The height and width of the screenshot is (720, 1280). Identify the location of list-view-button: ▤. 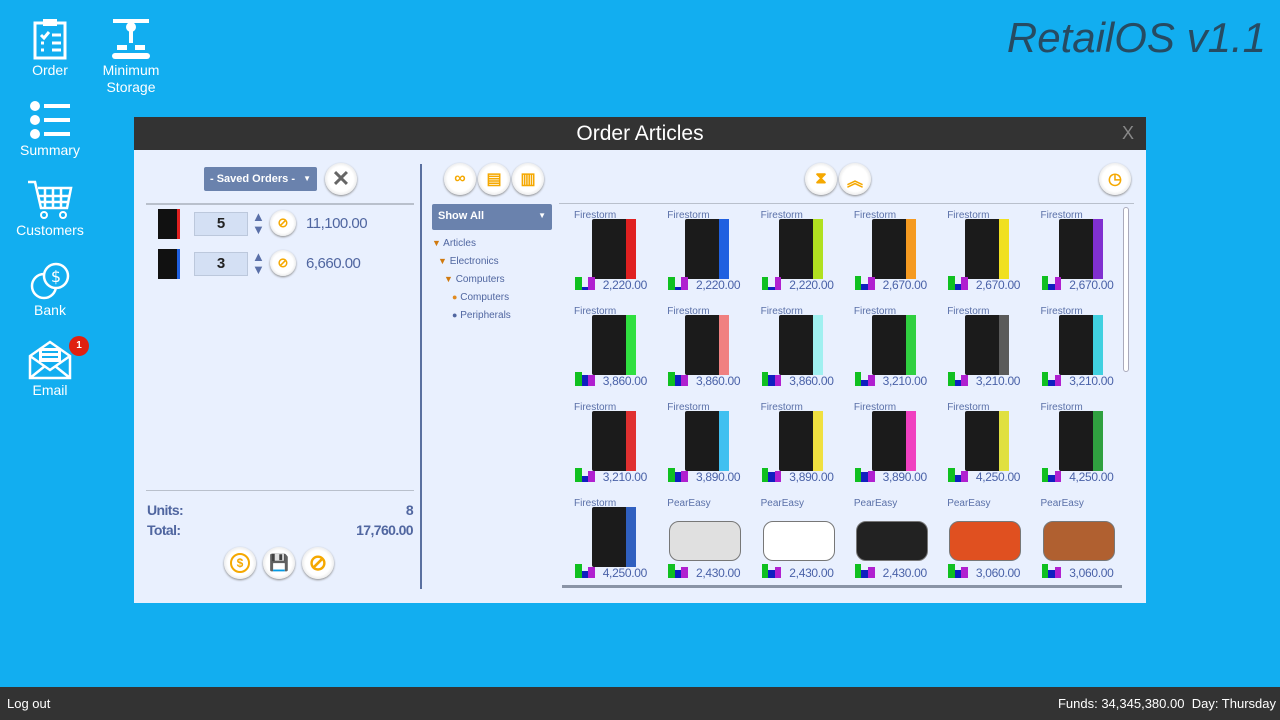
(494, 179).